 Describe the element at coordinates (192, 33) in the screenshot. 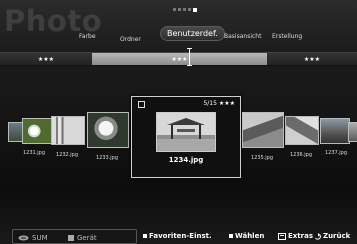

I see `sort-tab-benutzerdef: Benutzerdef.` at that location.